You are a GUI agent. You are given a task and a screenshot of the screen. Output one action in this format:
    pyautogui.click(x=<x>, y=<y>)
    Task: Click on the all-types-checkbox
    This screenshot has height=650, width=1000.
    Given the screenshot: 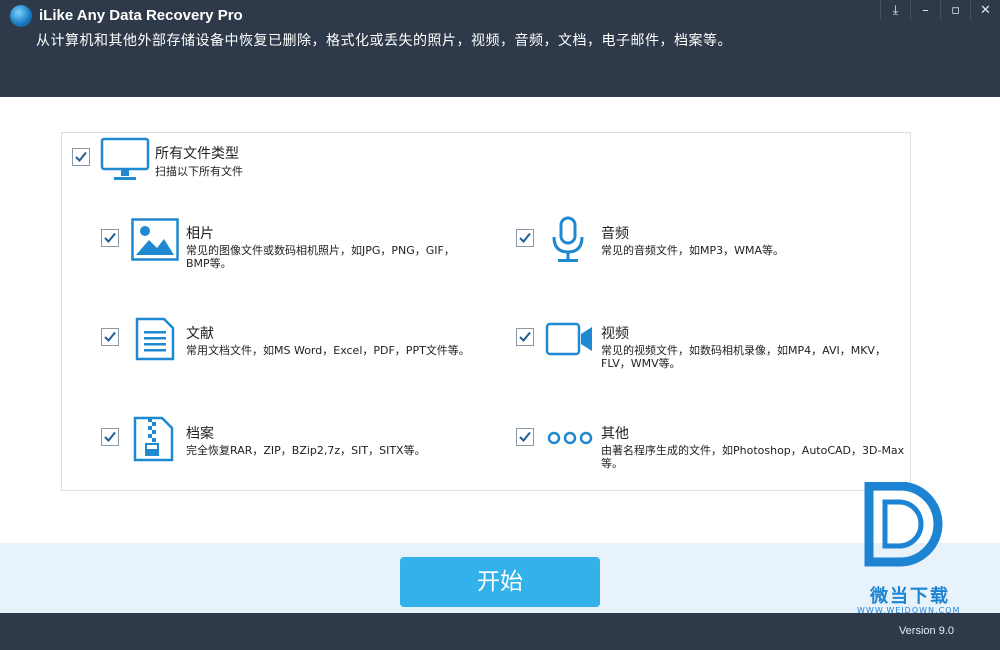 What is the action you would take?
    pyautogui.click(x=81, y=157)
    